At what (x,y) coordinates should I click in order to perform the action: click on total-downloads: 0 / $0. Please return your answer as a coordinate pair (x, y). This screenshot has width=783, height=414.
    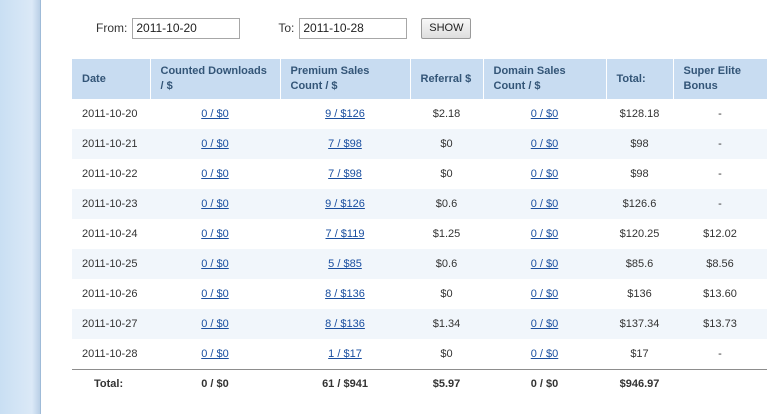
    Looking at the image, I should click on (215, 383).